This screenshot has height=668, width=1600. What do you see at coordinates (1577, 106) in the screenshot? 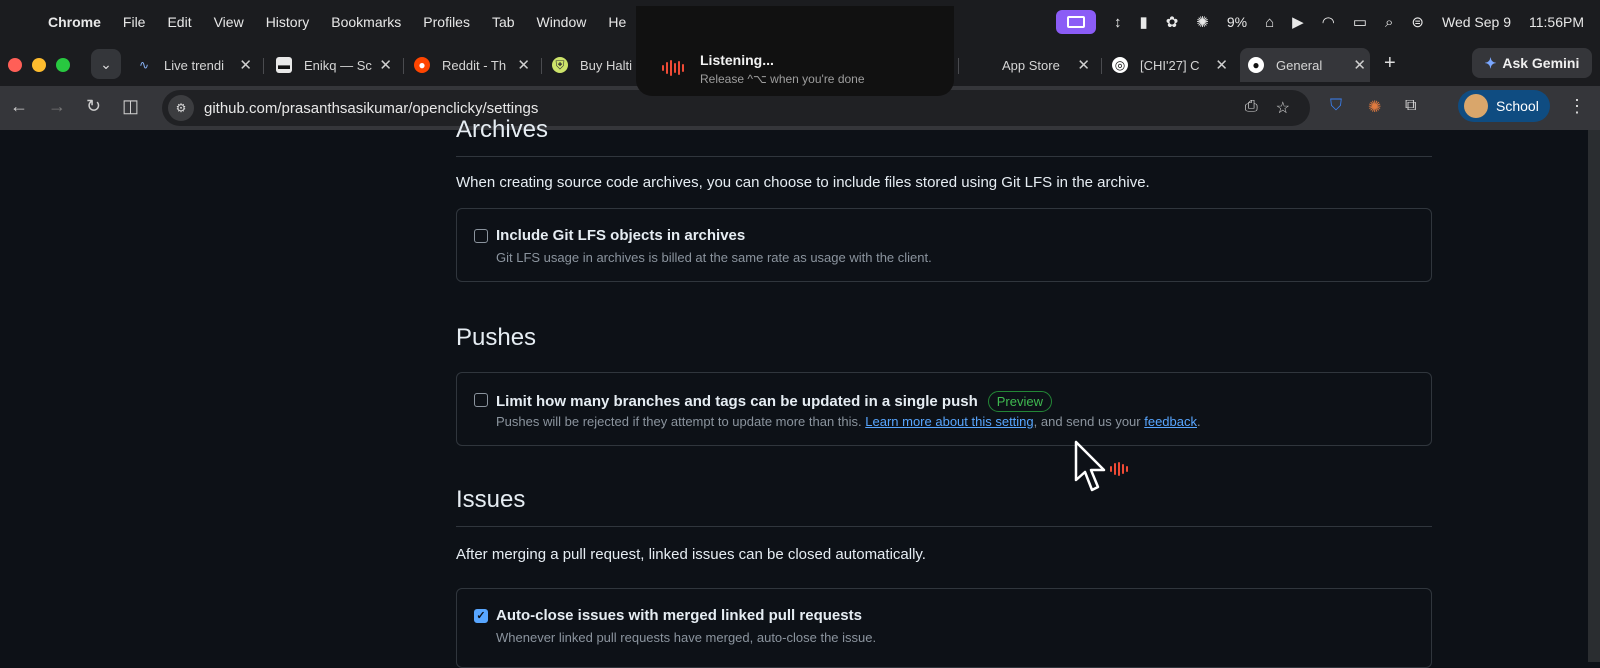
I see `more-menu-icon: ⋮` at bounding box center [1577, 106].